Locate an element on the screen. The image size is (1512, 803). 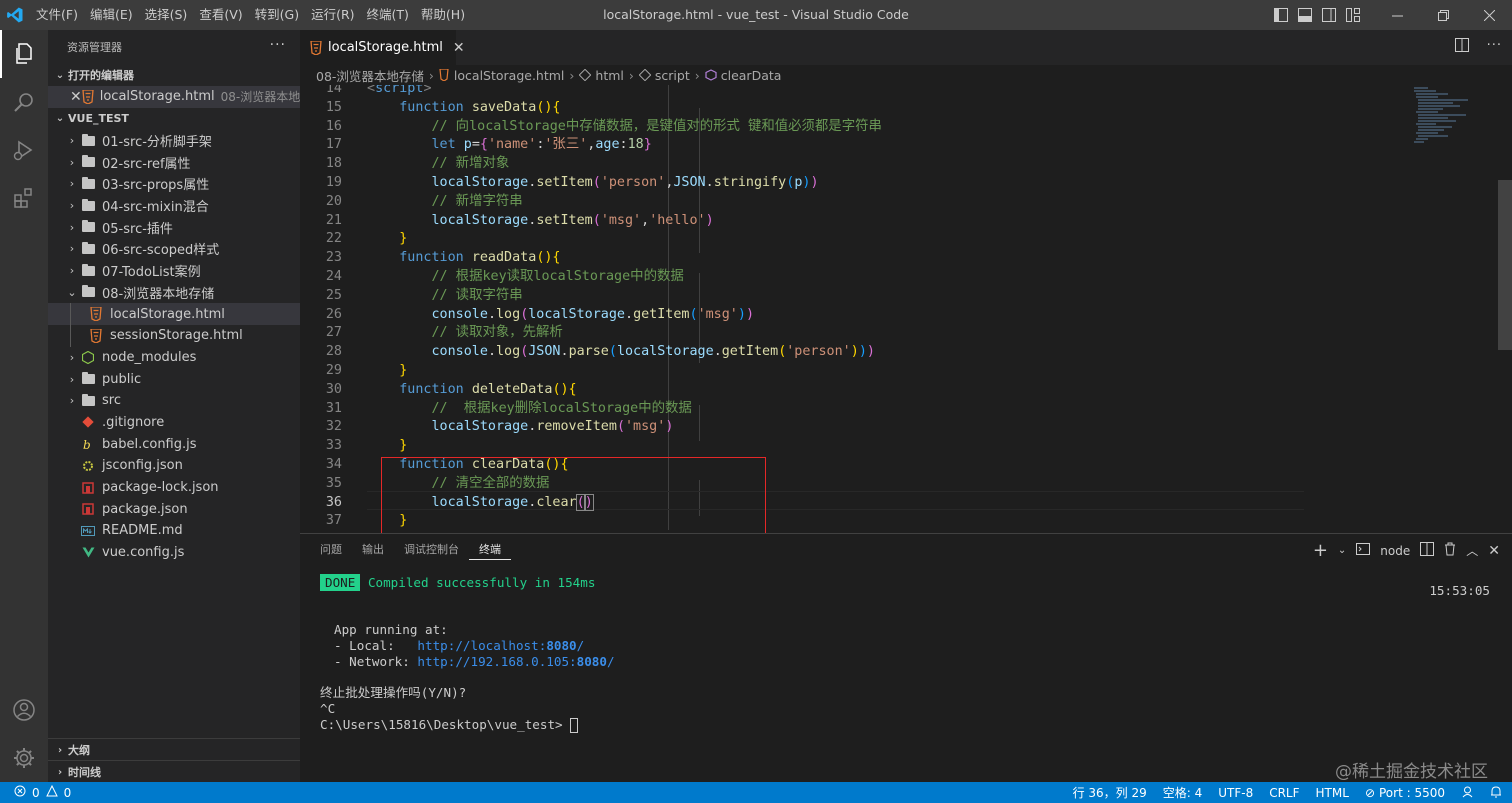
menu-help: 帮助(H) is located at coordinates (443, 15).